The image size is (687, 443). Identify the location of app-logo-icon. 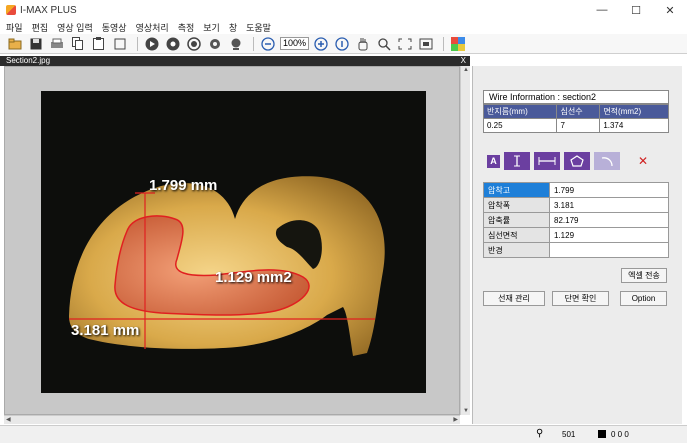
(11, 10).